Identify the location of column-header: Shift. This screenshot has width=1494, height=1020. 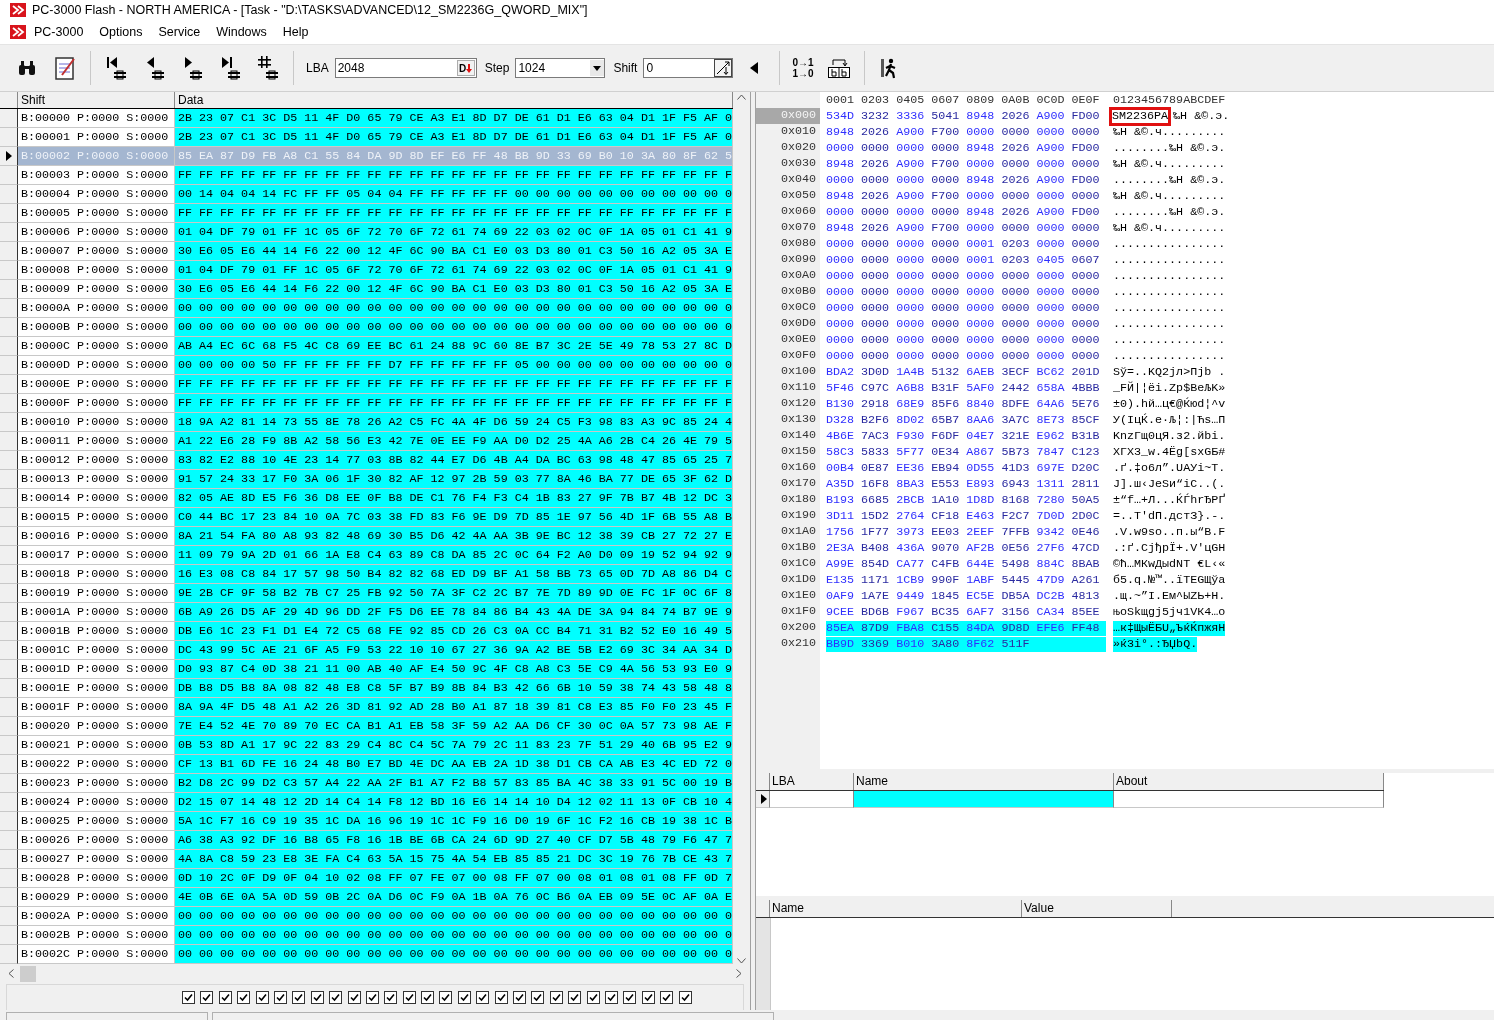
(96, 100).